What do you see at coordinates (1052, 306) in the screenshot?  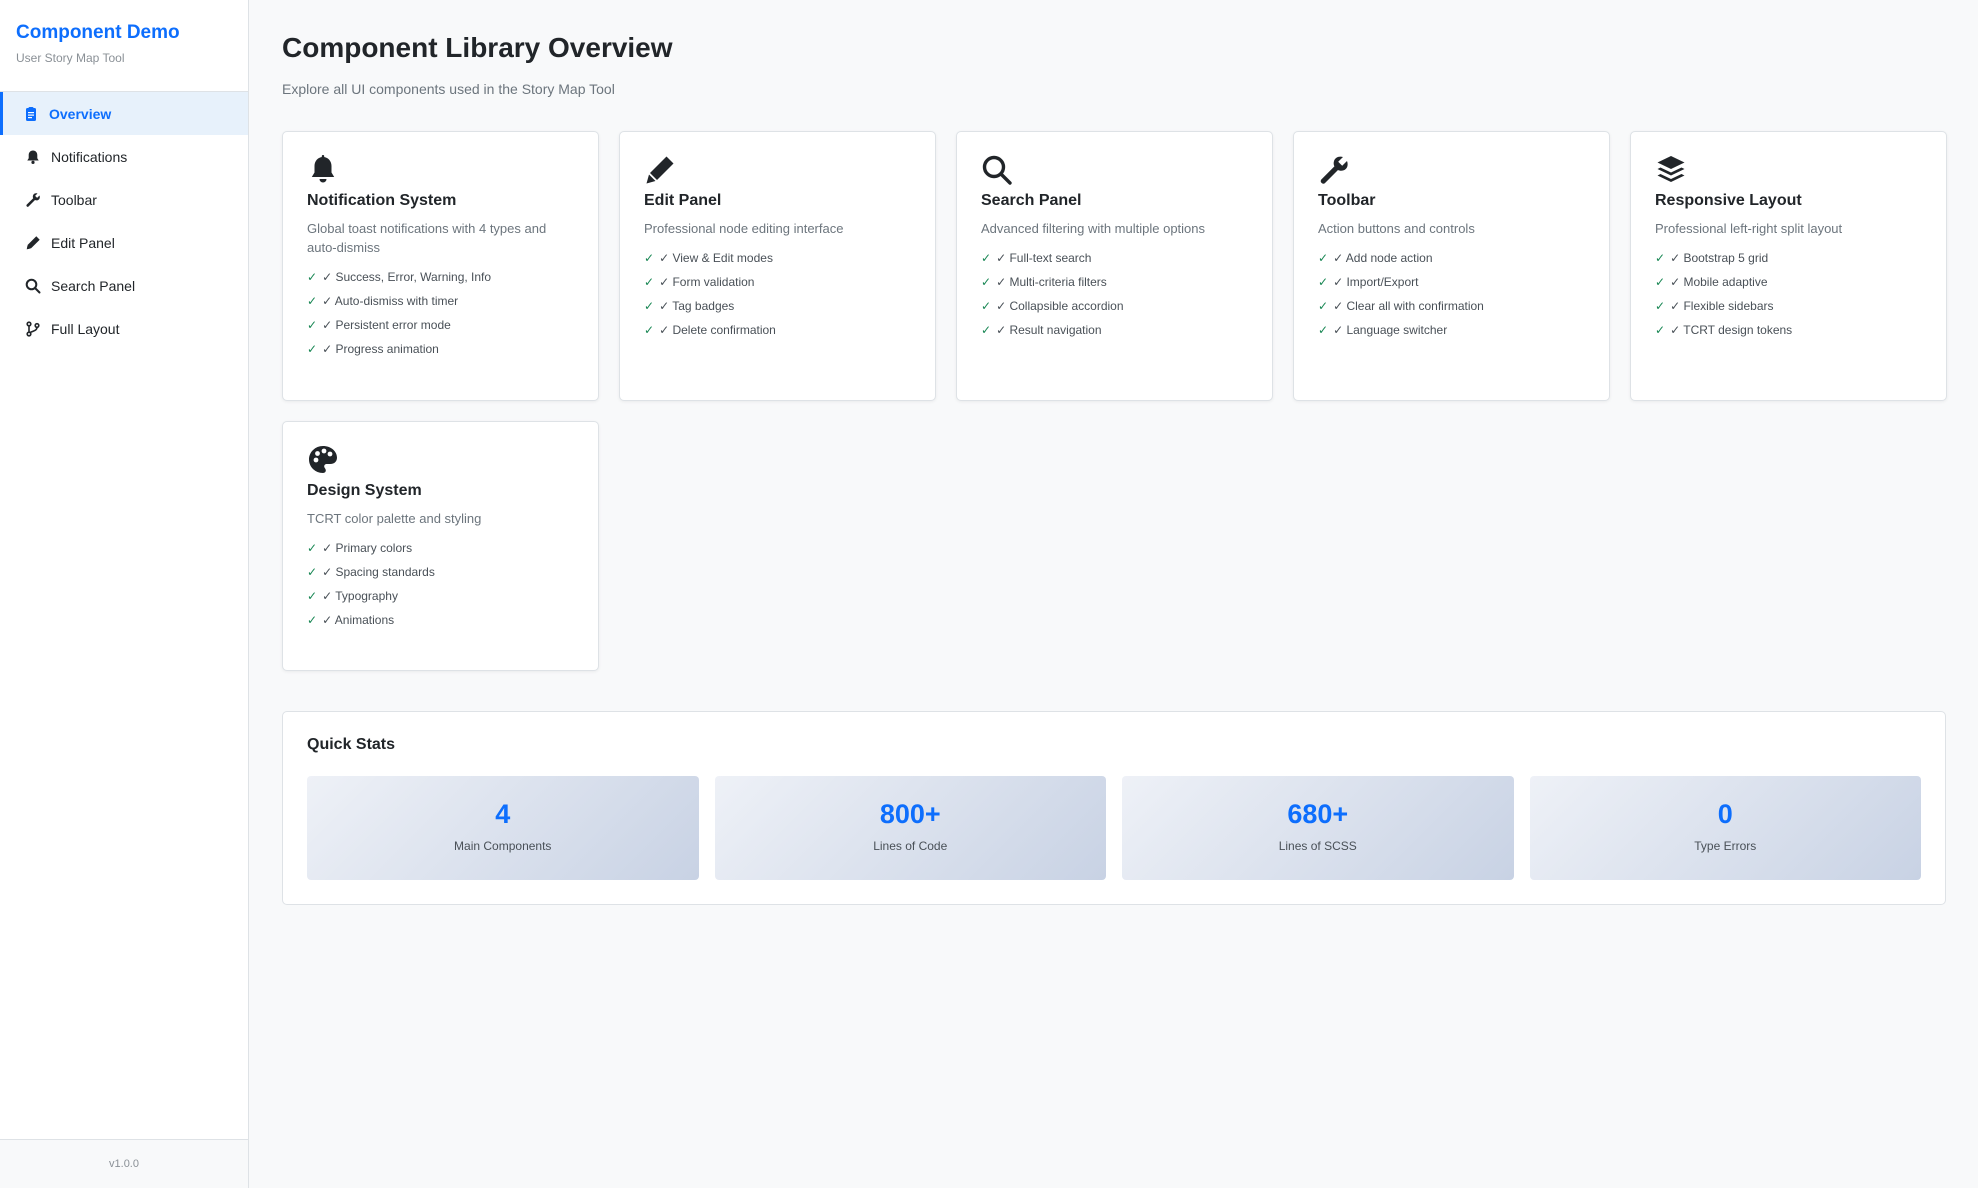 I see `feature-item: ✓ ✓ Collapsible accordion` at bounding box center [1052, 306].